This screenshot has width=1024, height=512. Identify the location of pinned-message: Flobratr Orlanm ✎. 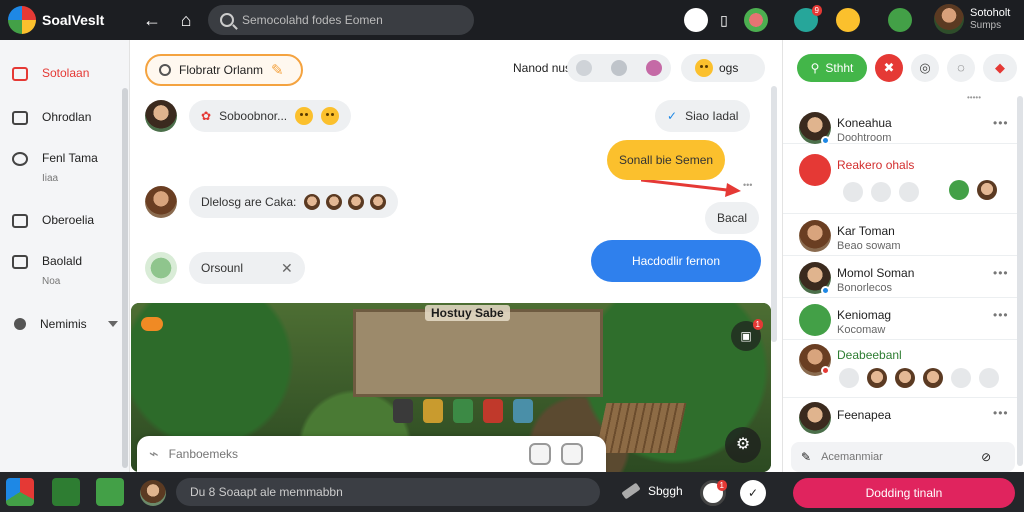
(224, 70).